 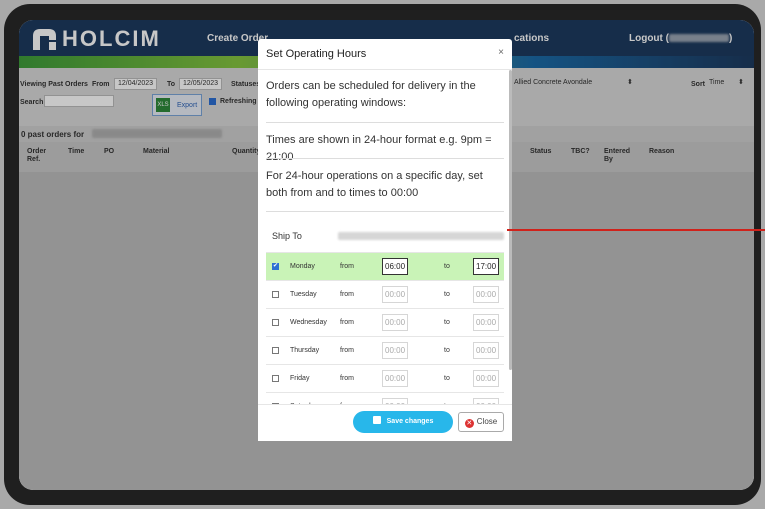 I want to click on day-label: Thursday, so click(x=305, y=350).